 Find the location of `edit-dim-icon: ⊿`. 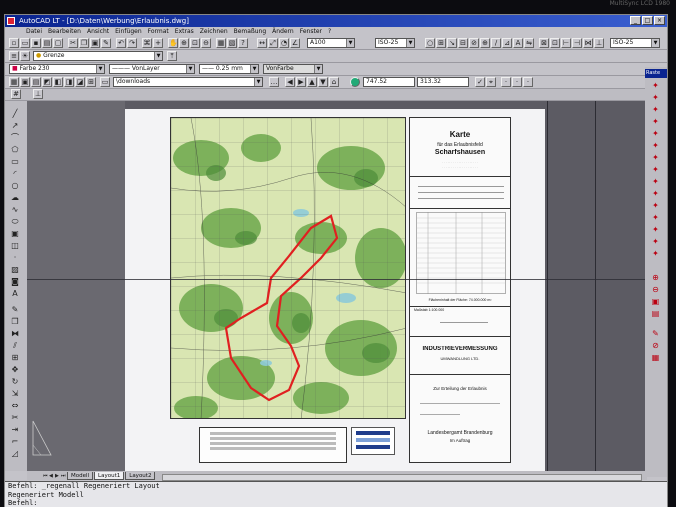

edit-dim-icon: ⊿ is located at coordinates (507, 43).